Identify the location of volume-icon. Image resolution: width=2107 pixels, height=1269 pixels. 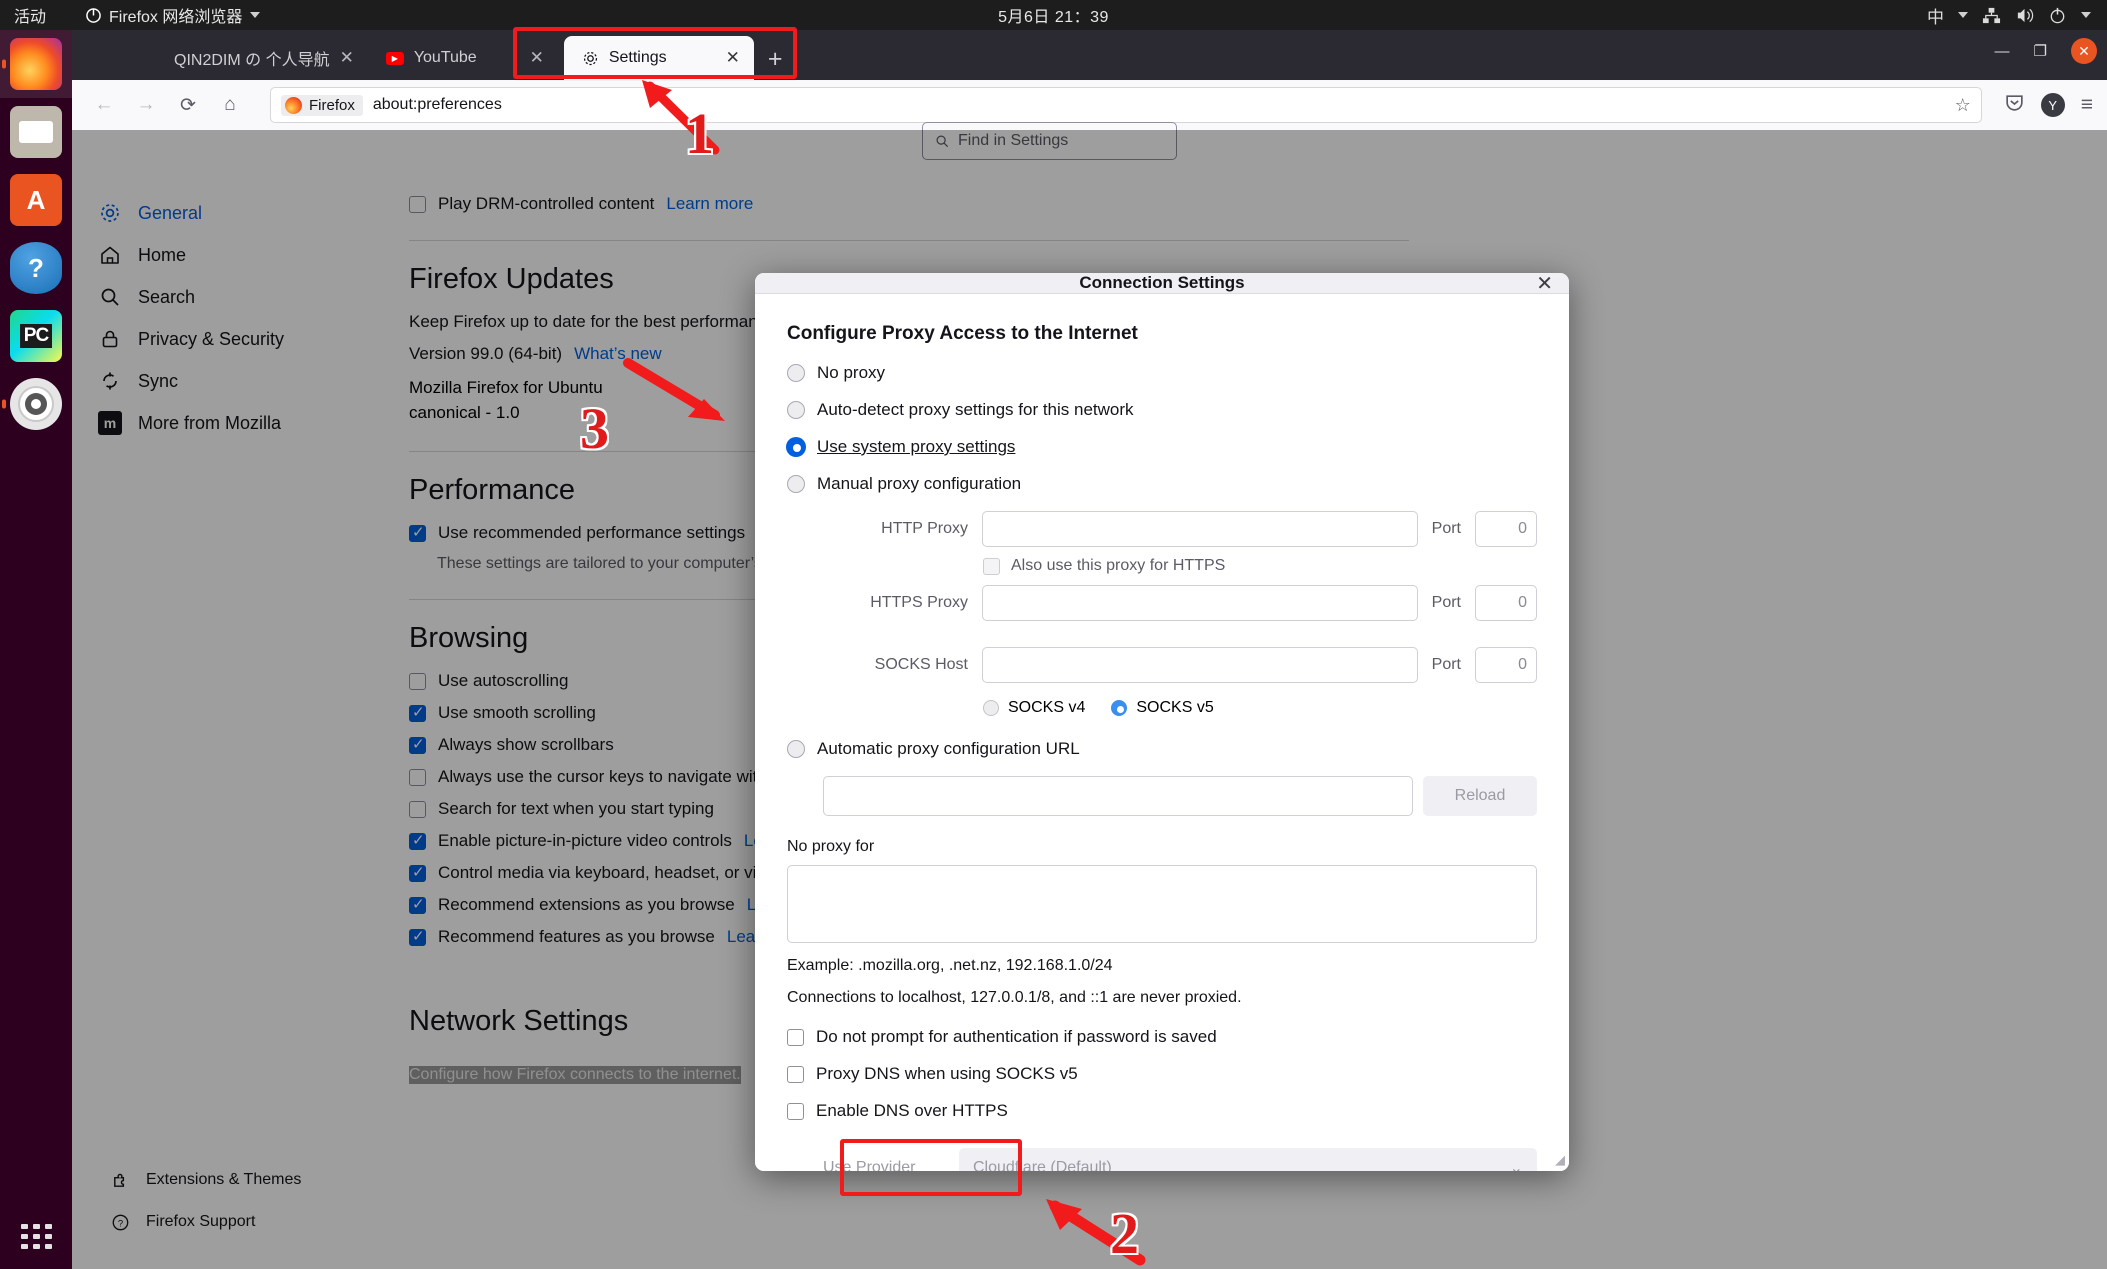
(2024, 15).